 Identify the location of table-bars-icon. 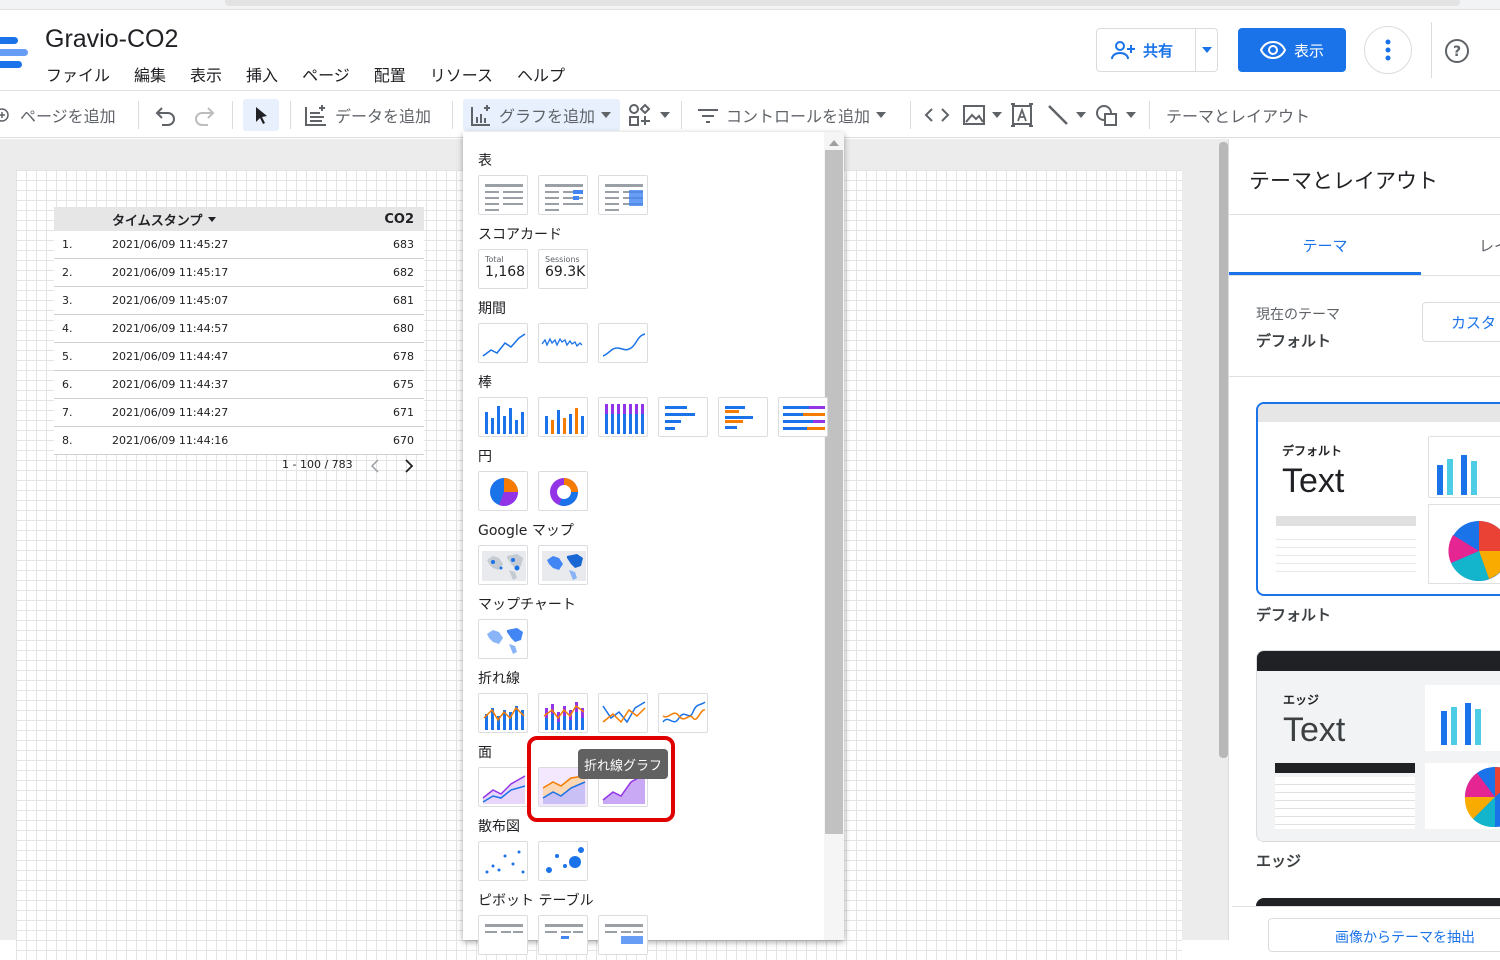
(563, 195).